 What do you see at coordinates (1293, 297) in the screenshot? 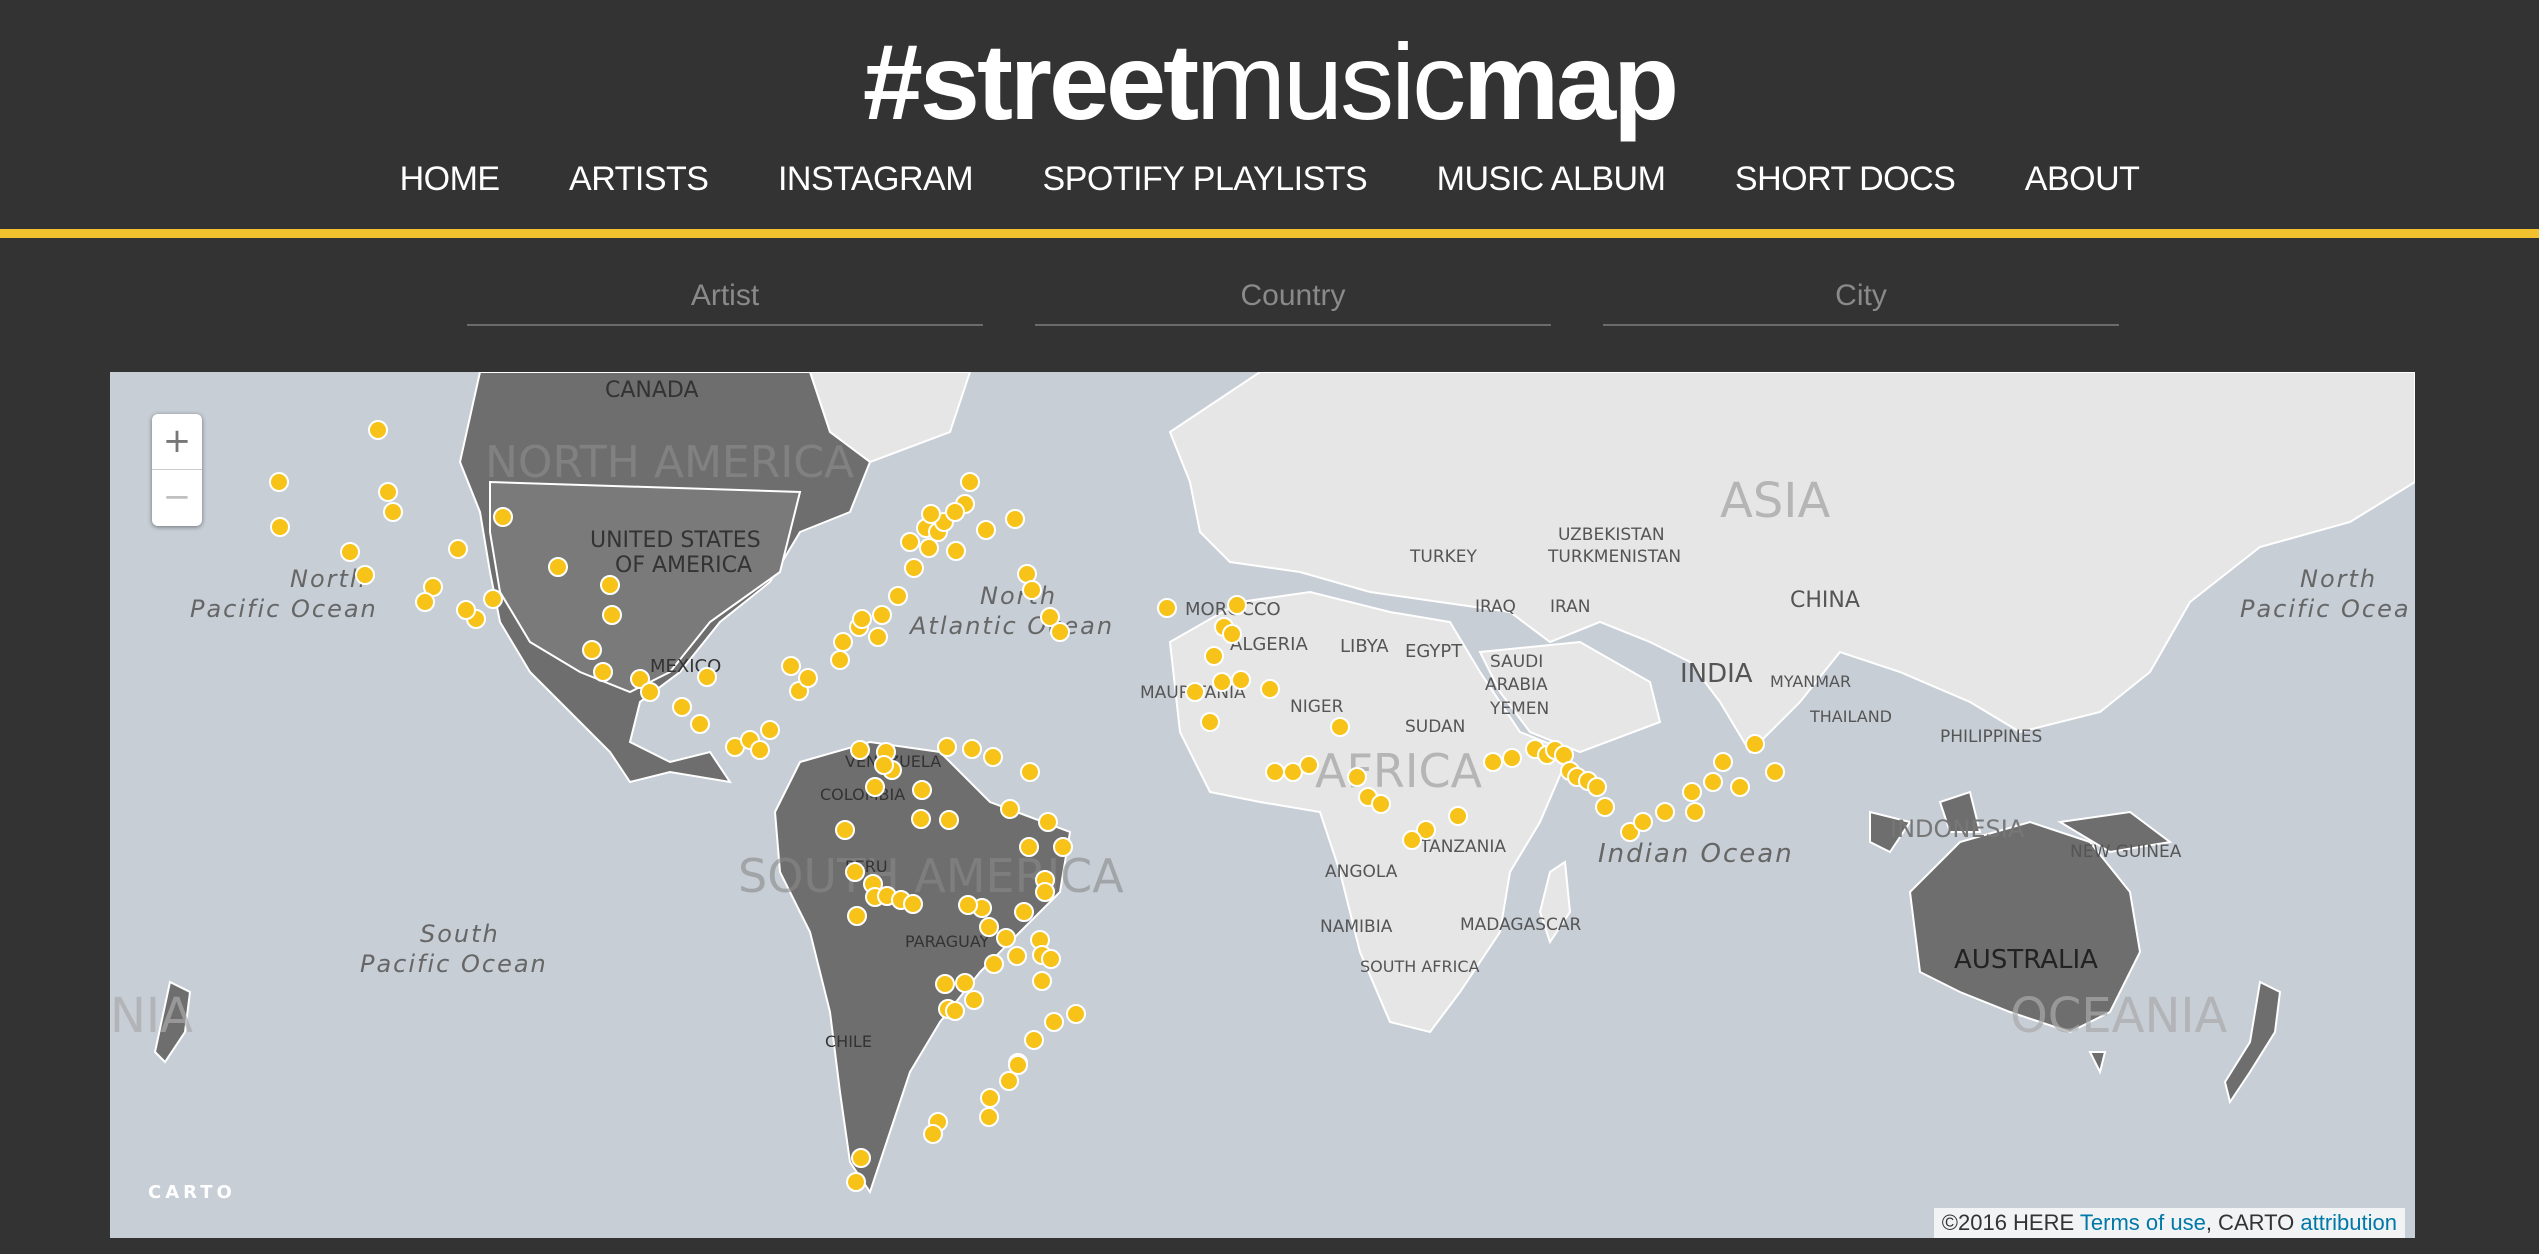
I see `country-filter-input` at bounding box center [1293, 297].